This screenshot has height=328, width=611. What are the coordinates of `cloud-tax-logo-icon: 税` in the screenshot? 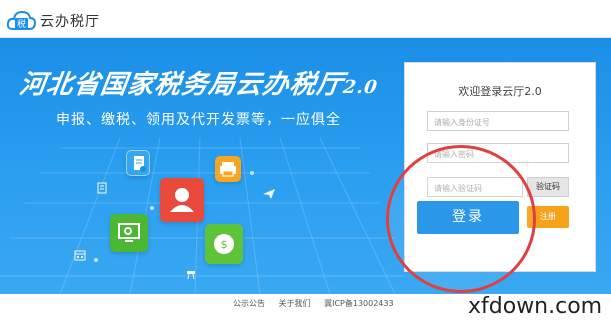 It's located at (21, 20).